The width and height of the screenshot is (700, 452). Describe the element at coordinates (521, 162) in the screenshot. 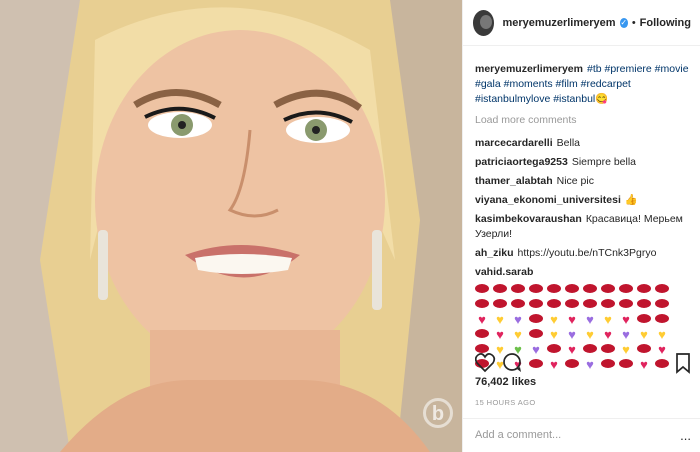

I see `comment-username: patriciaortega9253` at that location.